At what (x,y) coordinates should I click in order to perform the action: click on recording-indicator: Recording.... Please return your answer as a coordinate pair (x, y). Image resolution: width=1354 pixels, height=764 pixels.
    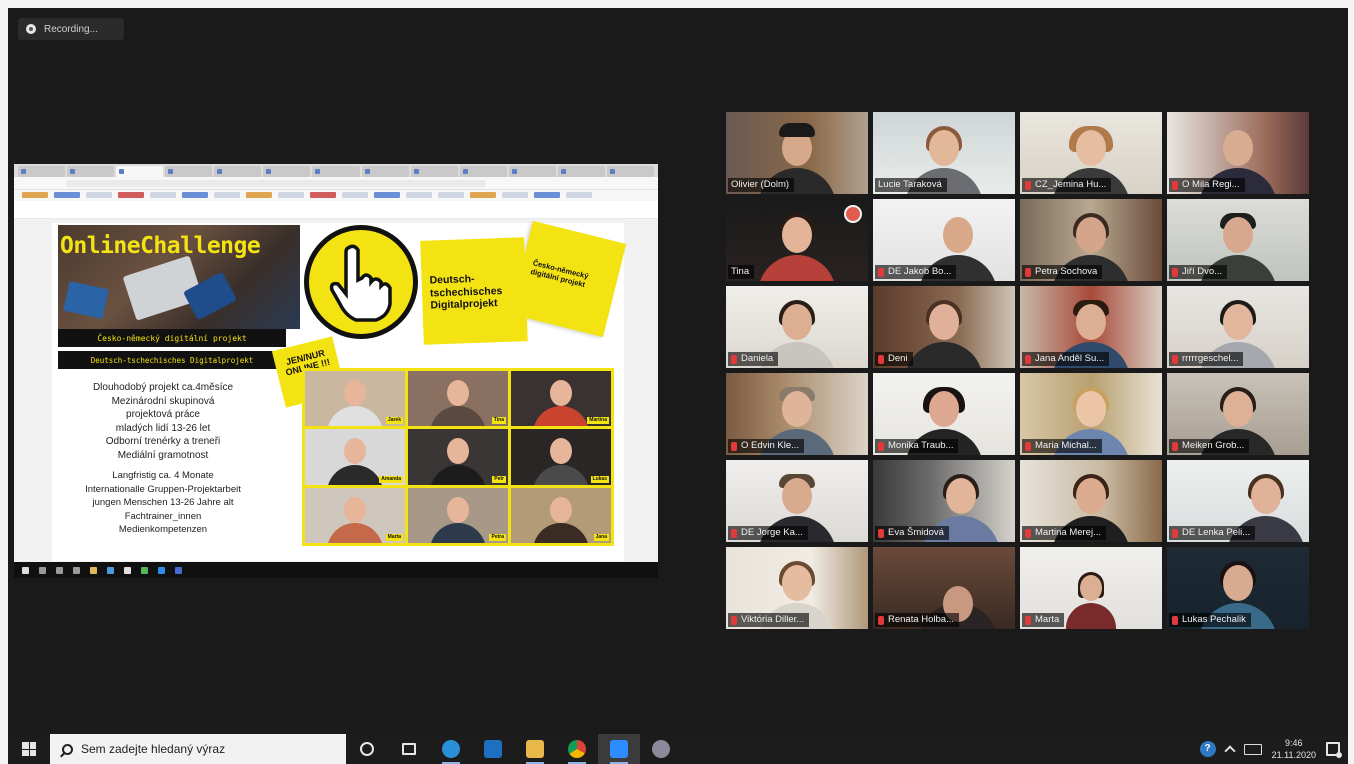
    Looking at the image, I should click on (71, 29).